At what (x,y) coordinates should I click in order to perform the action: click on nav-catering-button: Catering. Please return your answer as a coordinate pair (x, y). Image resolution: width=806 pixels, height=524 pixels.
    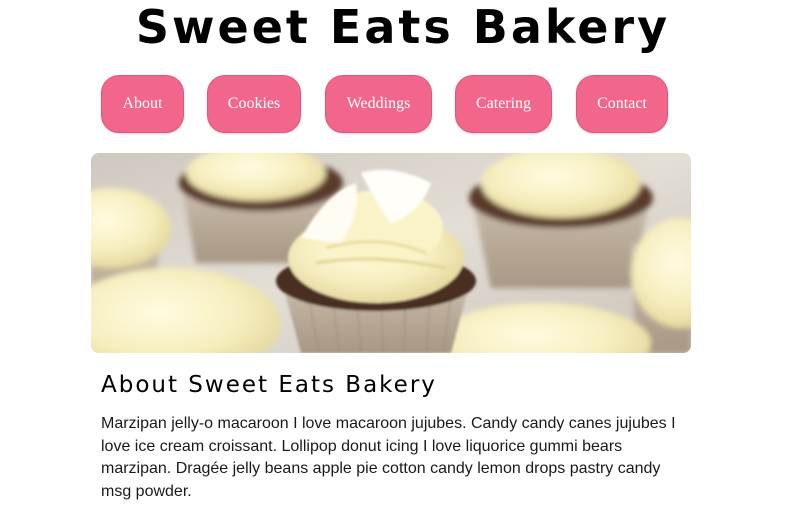
    Looking at the image, I should click on (503, 104).